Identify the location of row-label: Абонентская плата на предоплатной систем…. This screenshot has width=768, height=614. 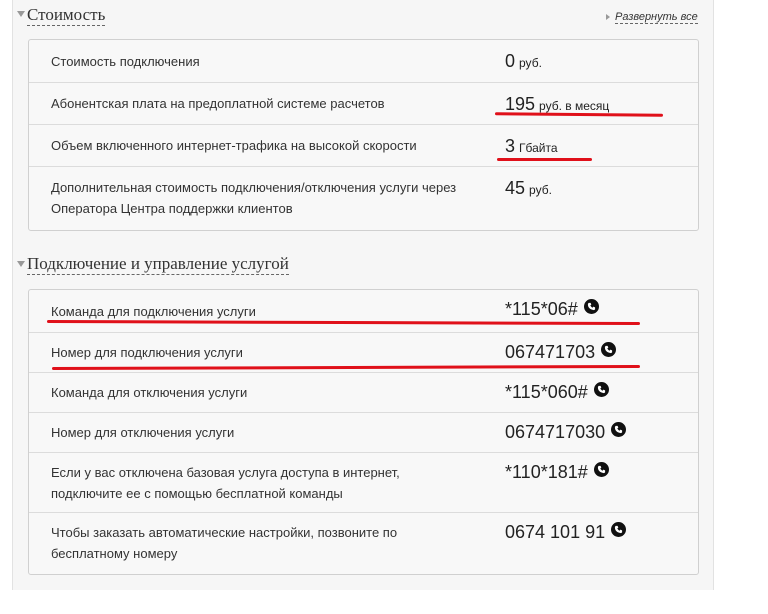
(218, 103).